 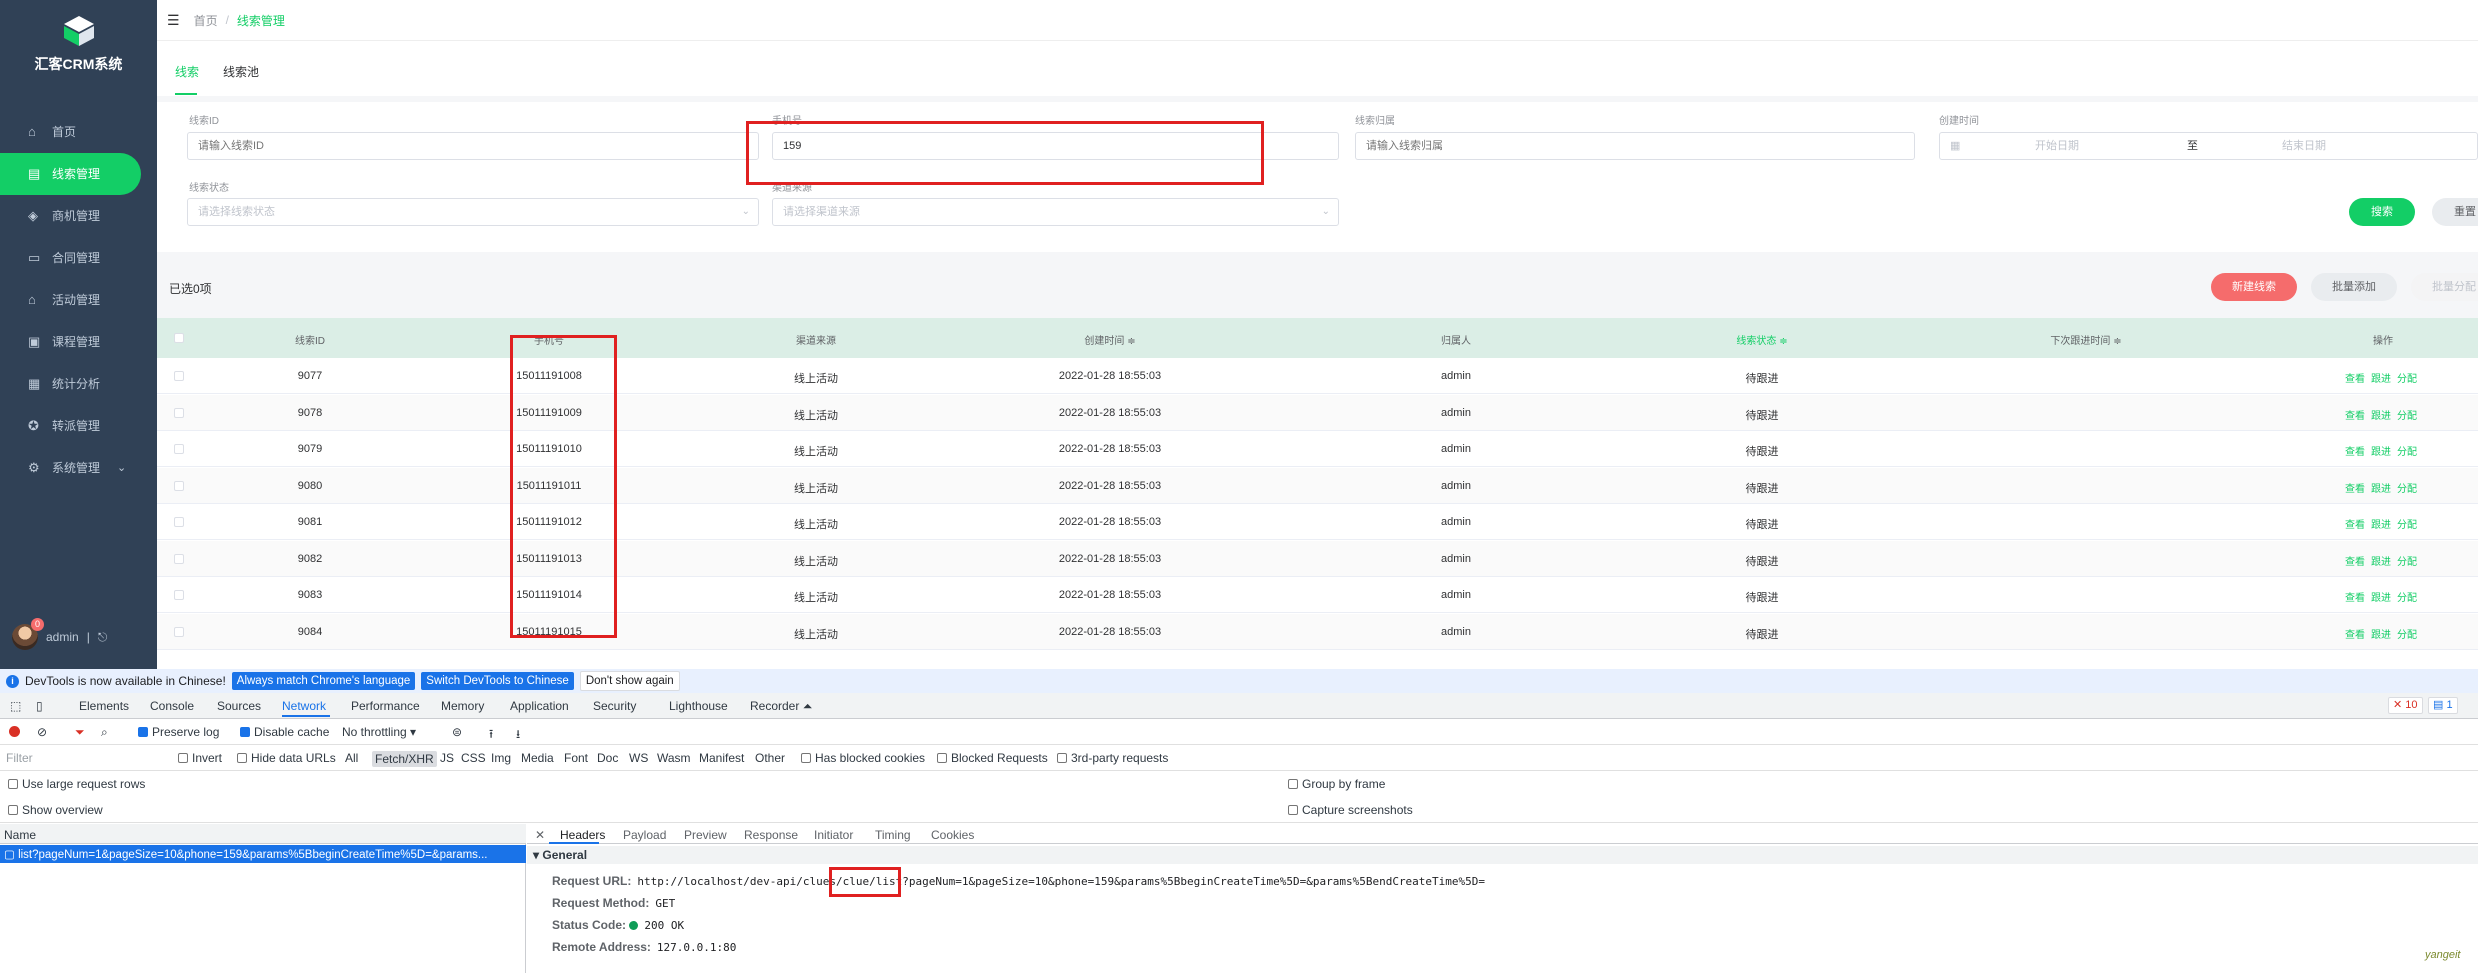 I want to click on match-language-button: Always match Chrome's language, so click(x=323, y=681).